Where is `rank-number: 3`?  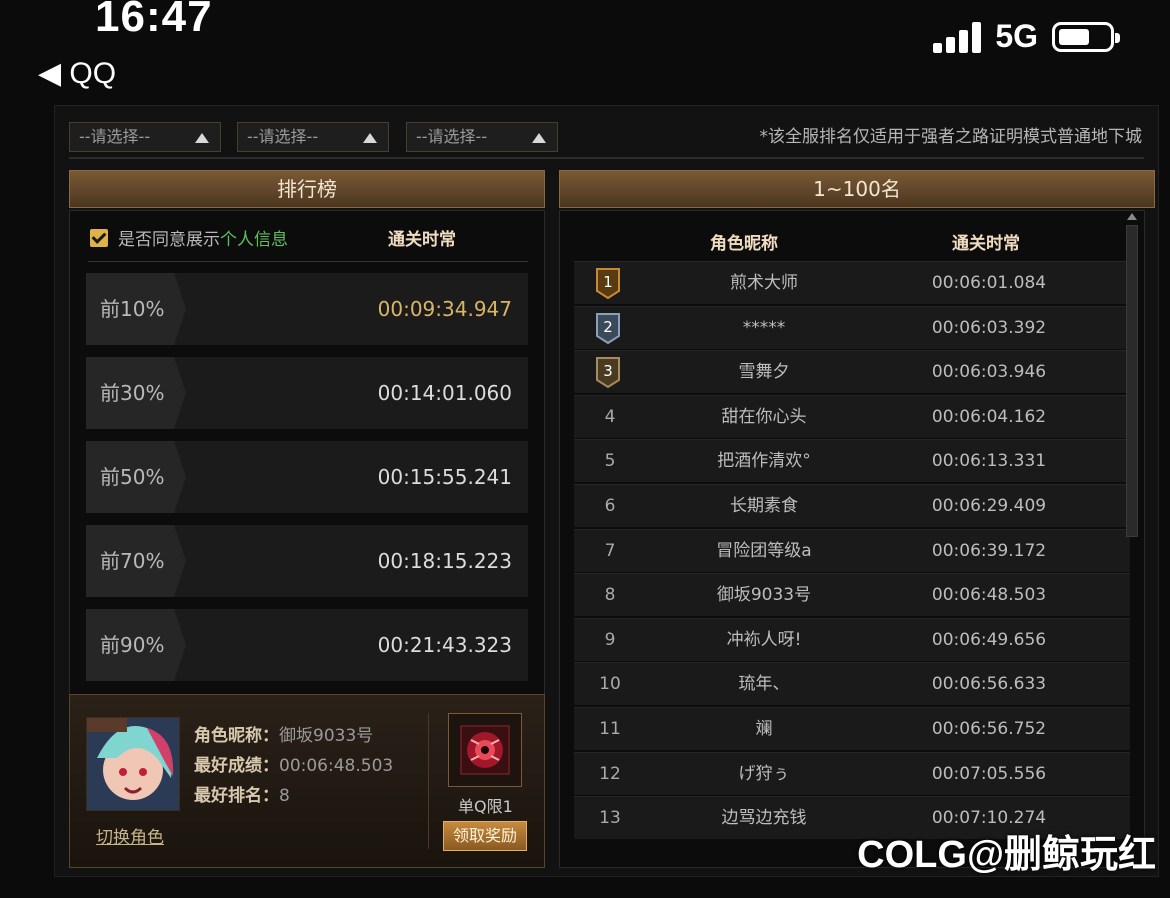
rank-number: 3 is located at coordinates (608, 371).